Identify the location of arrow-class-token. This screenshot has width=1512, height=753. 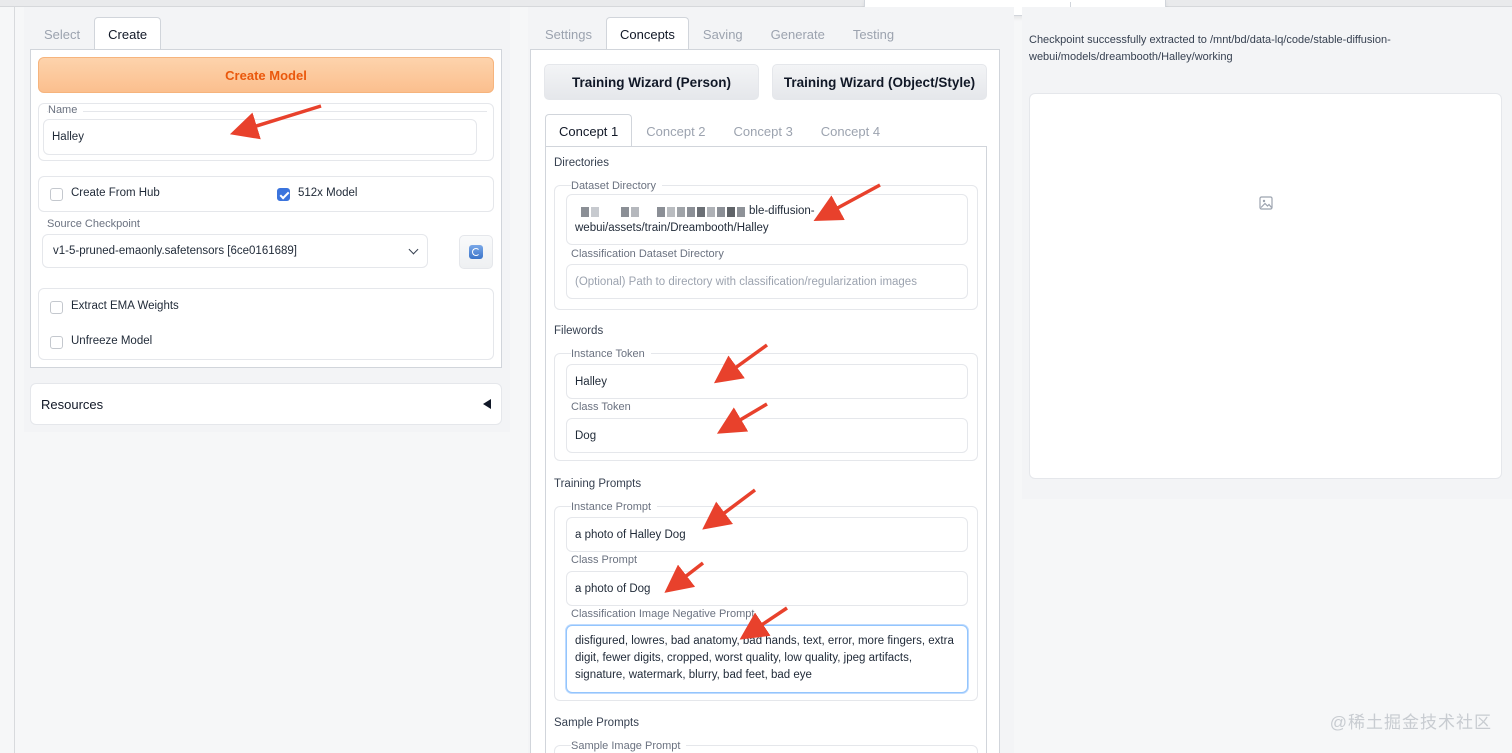
(742, 418).